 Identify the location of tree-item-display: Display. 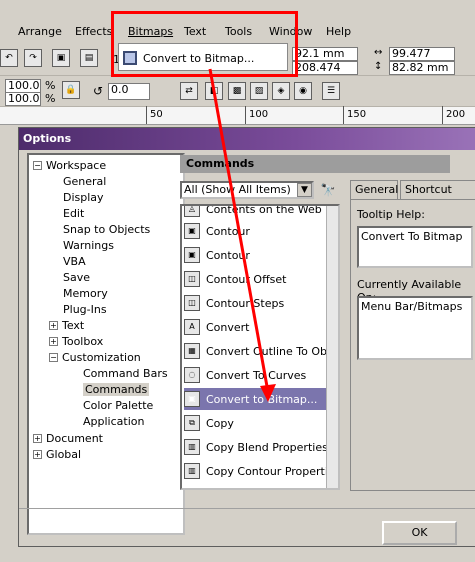
(83, 197).